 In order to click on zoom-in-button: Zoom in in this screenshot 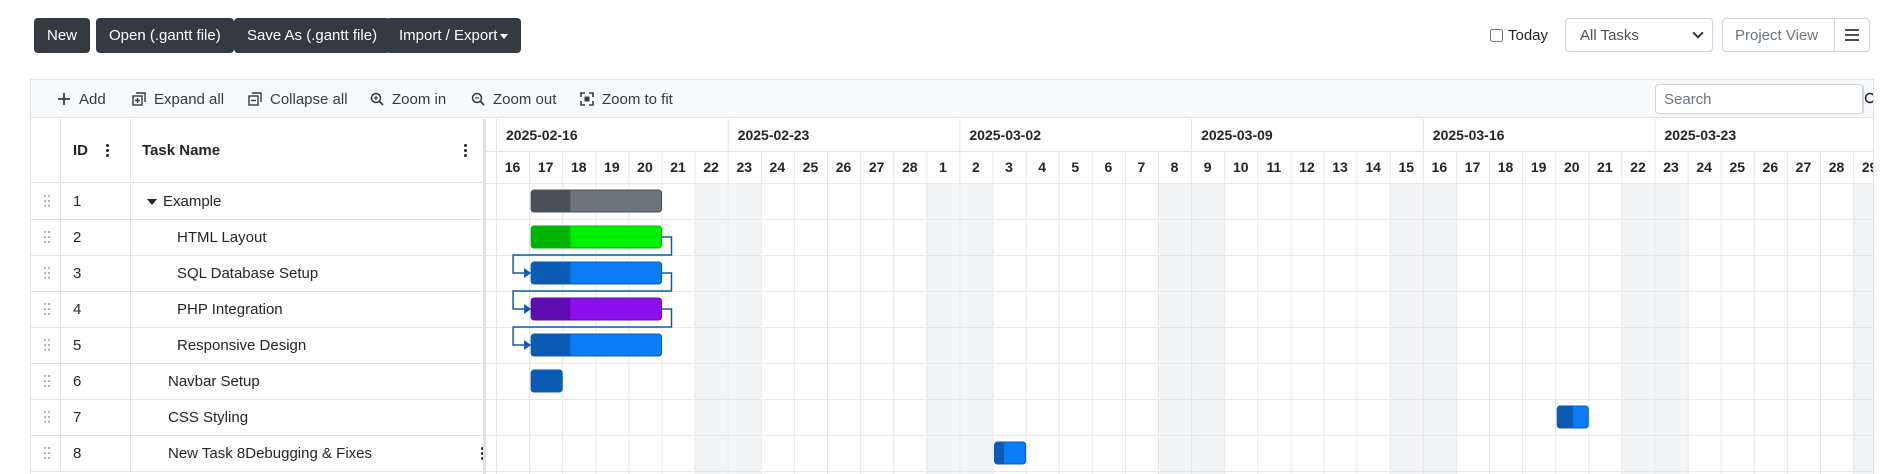, I will do `click(408, 99)`.